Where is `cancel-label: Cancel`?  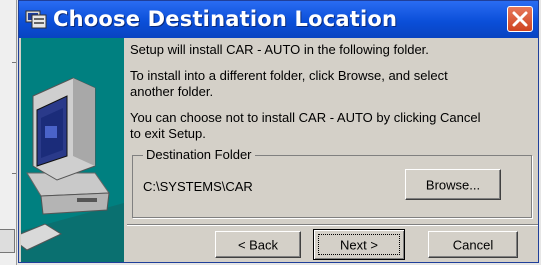
cancel-label: Cancel is located at coordinates (473, 244).